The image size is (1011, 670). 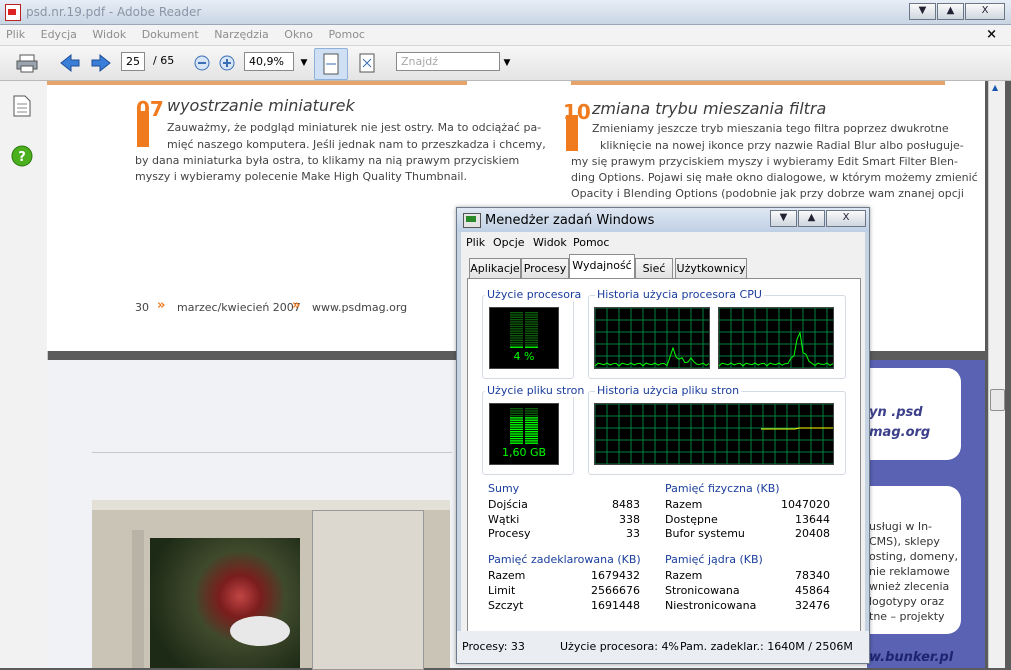 What do you see at coordinates (502, 590) in the screenshot?
I see `stat-label: Limit` at bounding box center [502, 590].